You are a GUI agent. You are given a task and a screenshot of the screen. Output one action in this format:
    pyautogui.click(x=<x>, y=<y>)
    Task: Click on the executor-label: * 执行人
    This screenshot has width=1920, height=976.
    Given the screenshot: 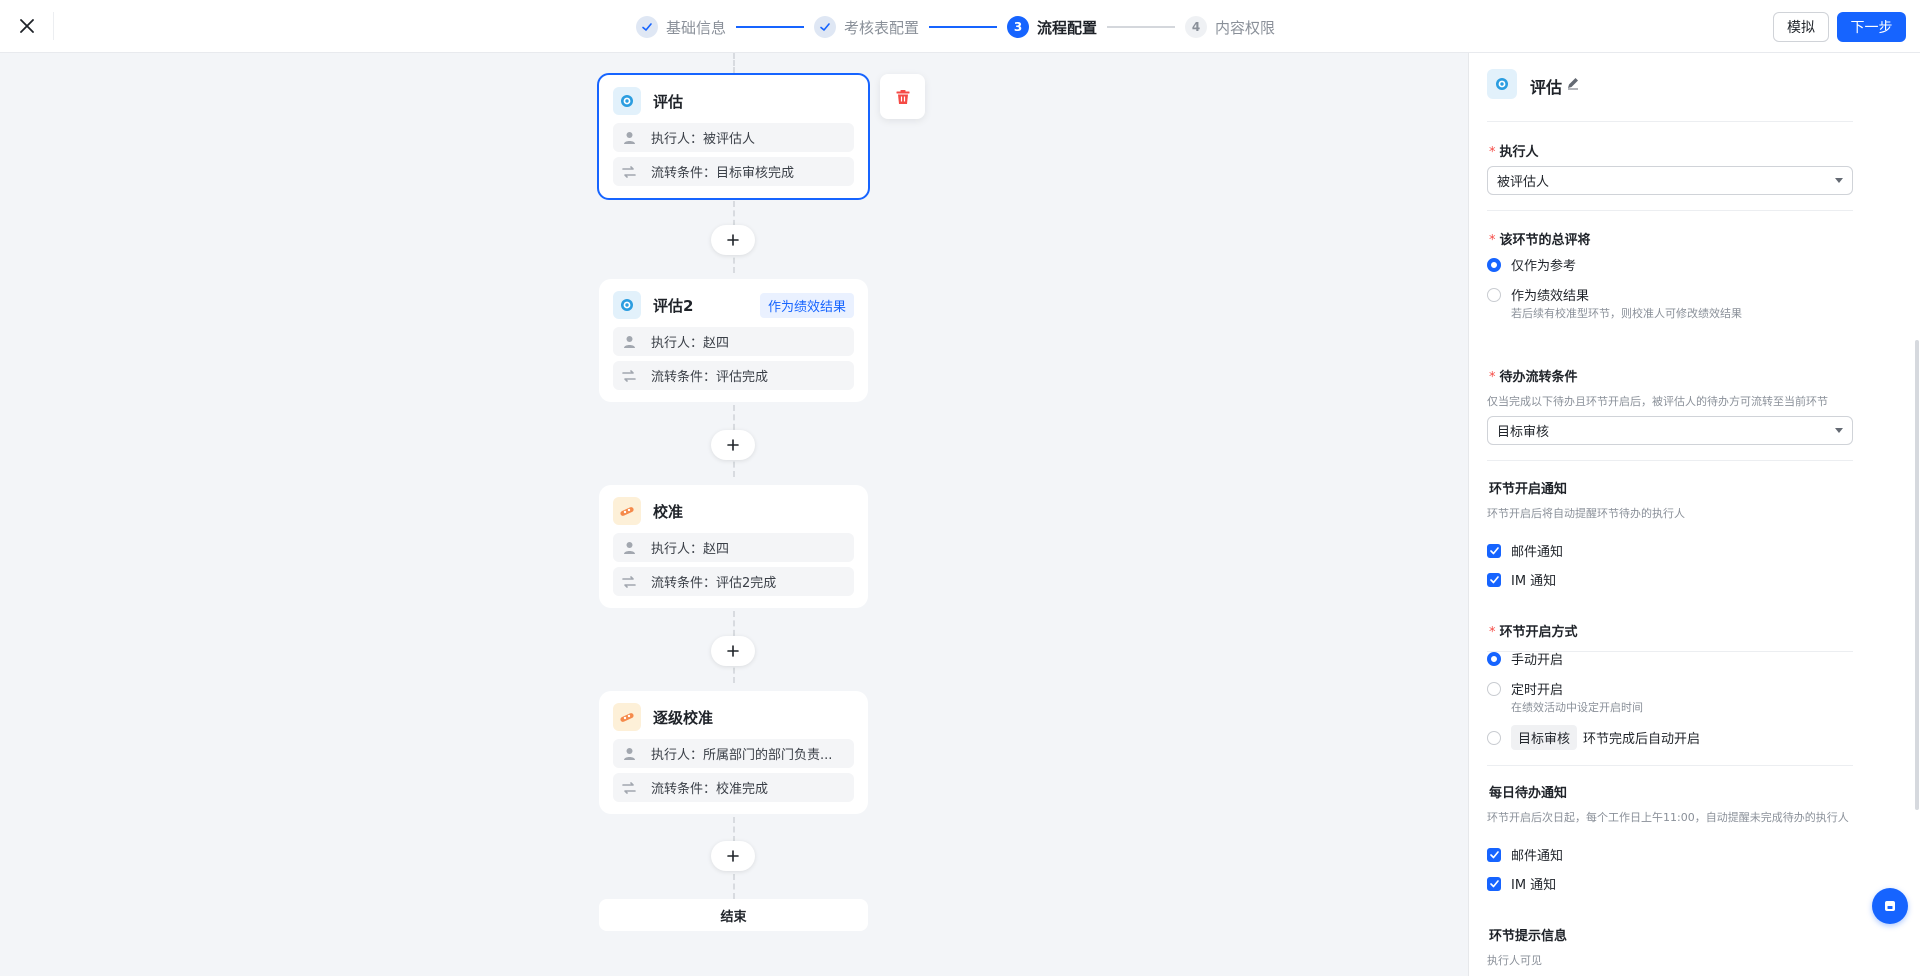 What is the action you would take?
    pyautogui.click(x=1514, y=152)
    